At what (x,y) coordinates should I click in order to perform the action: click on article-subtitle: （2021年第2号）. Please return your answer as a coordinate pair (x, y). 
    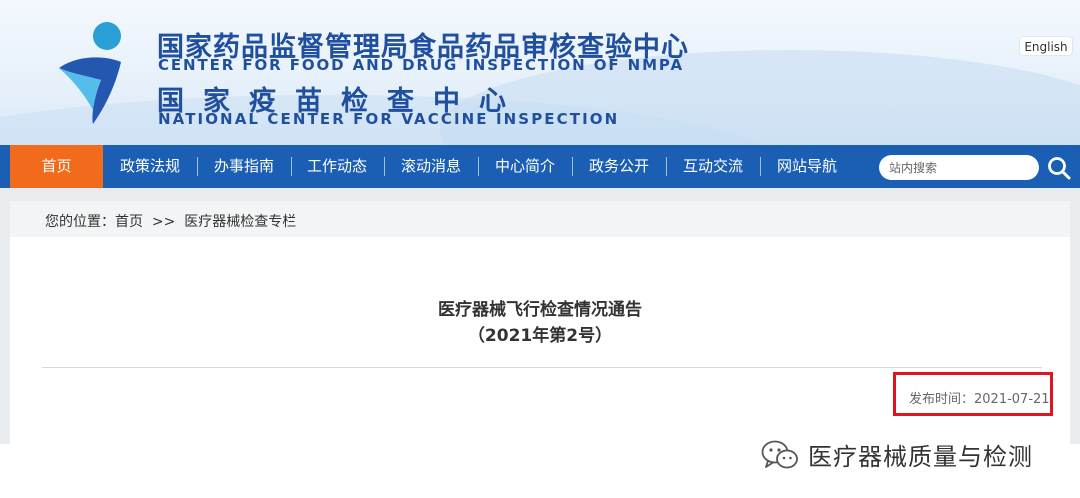
    Looking at the image, I should click on (540, 336).